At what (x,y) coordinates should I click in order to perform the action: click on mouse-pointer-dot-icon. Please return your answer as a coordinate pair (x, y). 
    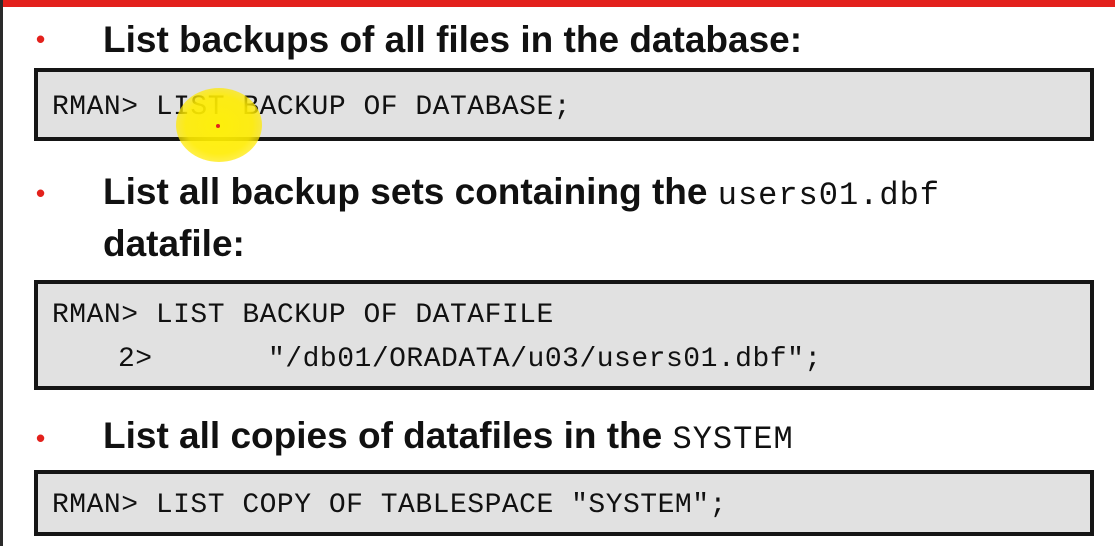
    Looking at the image, I should click on (218, 126).